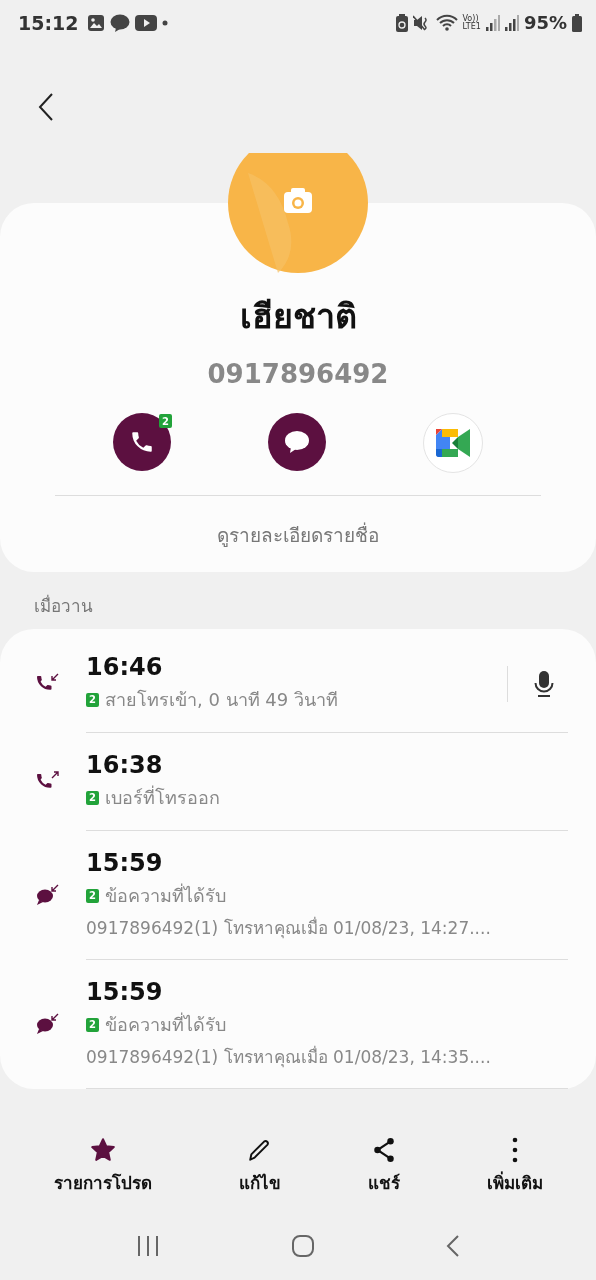  What do you see at coordinates (298, 316) in the screenshot?
I see `contact-name: เฮียชาติ` at bounding box center [298, 316].